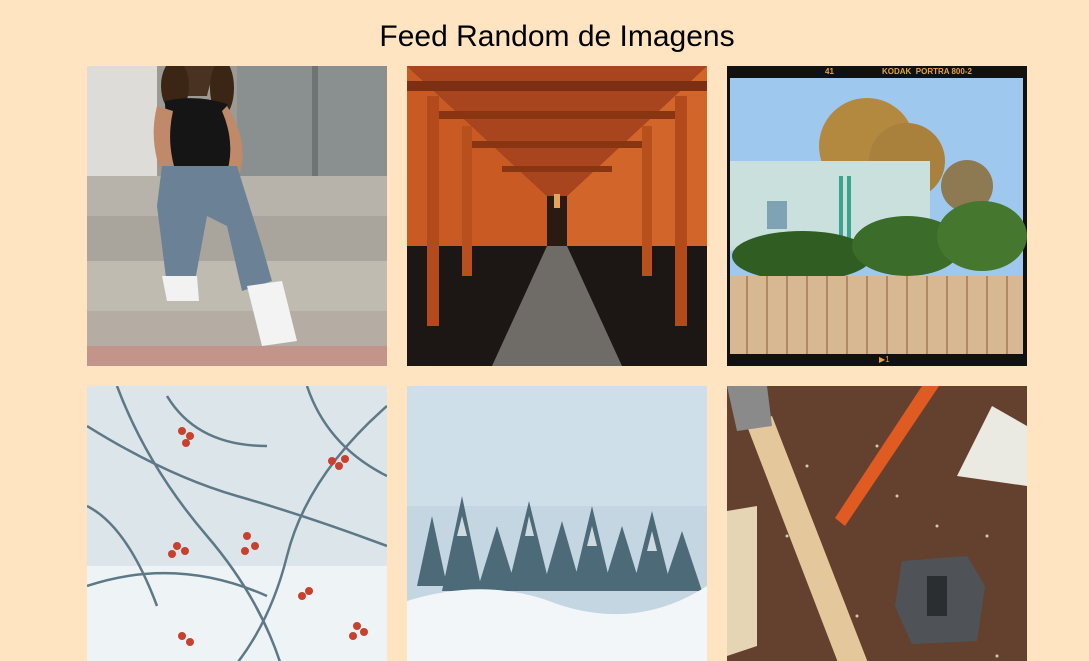 The width and height of the screenshot is (1089, 661). Describe the element at coordinates (877, 216) in the screenshot. I see `feed-image-film-house: 41 KODAK PORTRA 800-2 ▶1` at that location.